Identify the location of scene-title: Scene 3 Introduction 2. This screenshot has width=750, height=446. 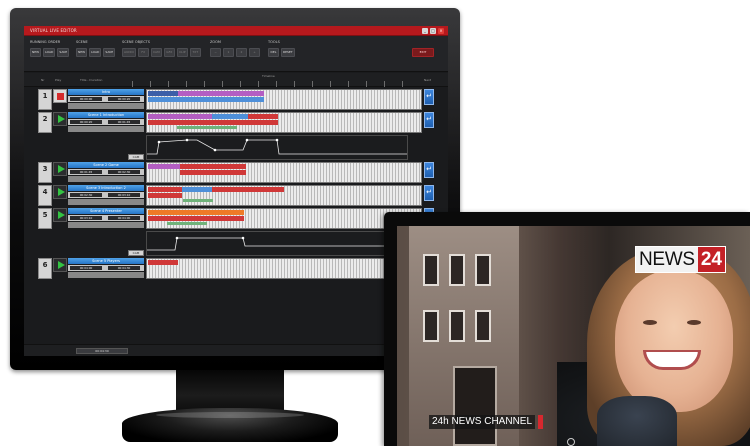
(106, 188).